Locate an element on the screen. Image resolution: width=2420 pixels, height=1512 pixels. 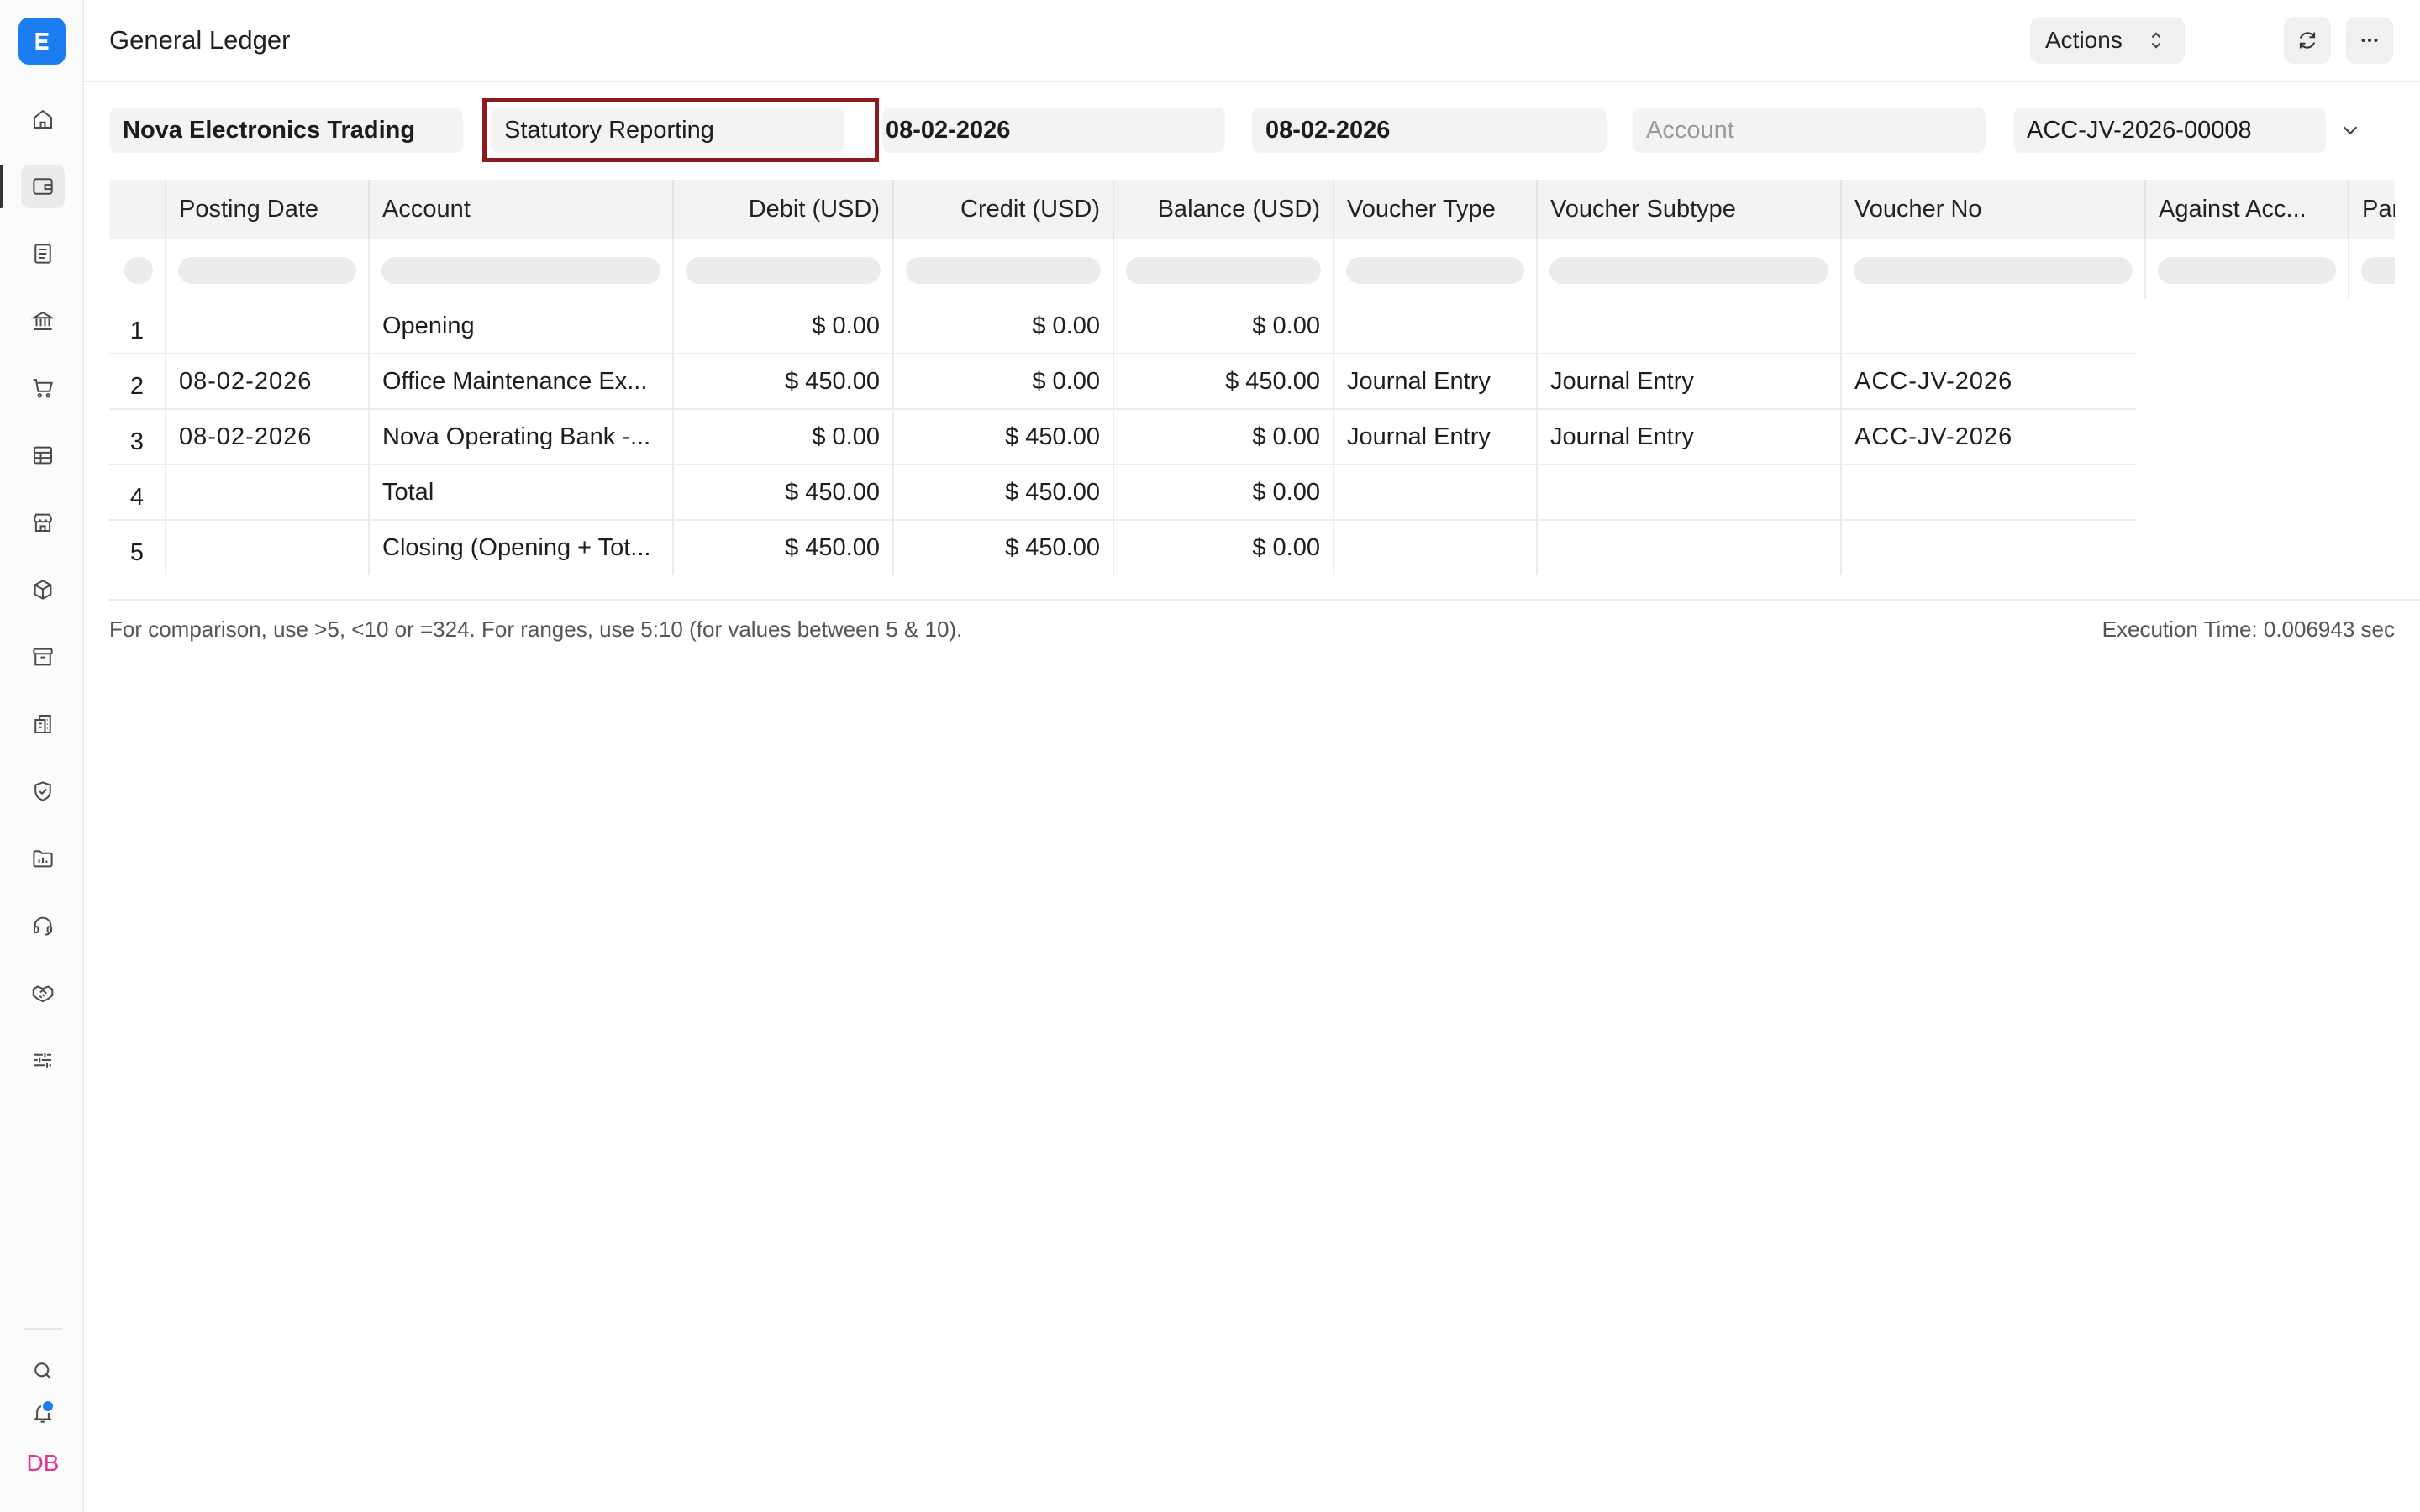
sidebar-item-organization is located at coordinates (43, 724).